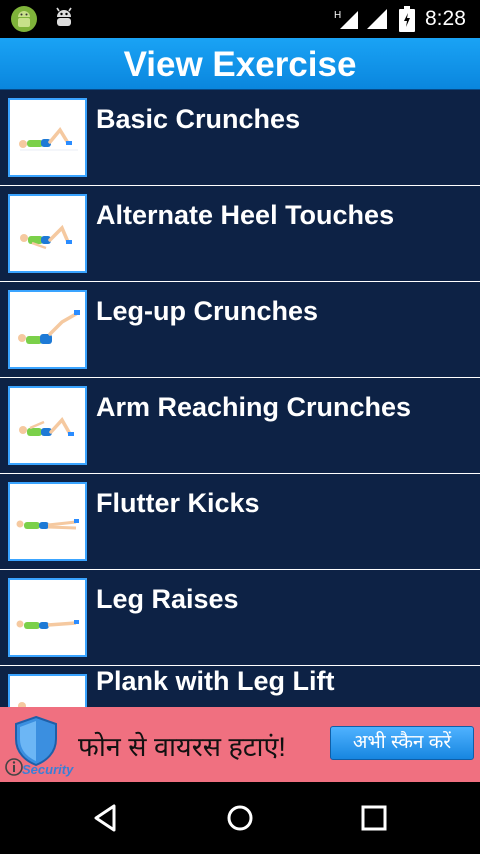 The height and width of the screenshot is (854, 480). What do you see at coordinates (240, 234) in the screenshot?
I see `list-item: Alternate Heel Touches` at bounding box center [240, 234].